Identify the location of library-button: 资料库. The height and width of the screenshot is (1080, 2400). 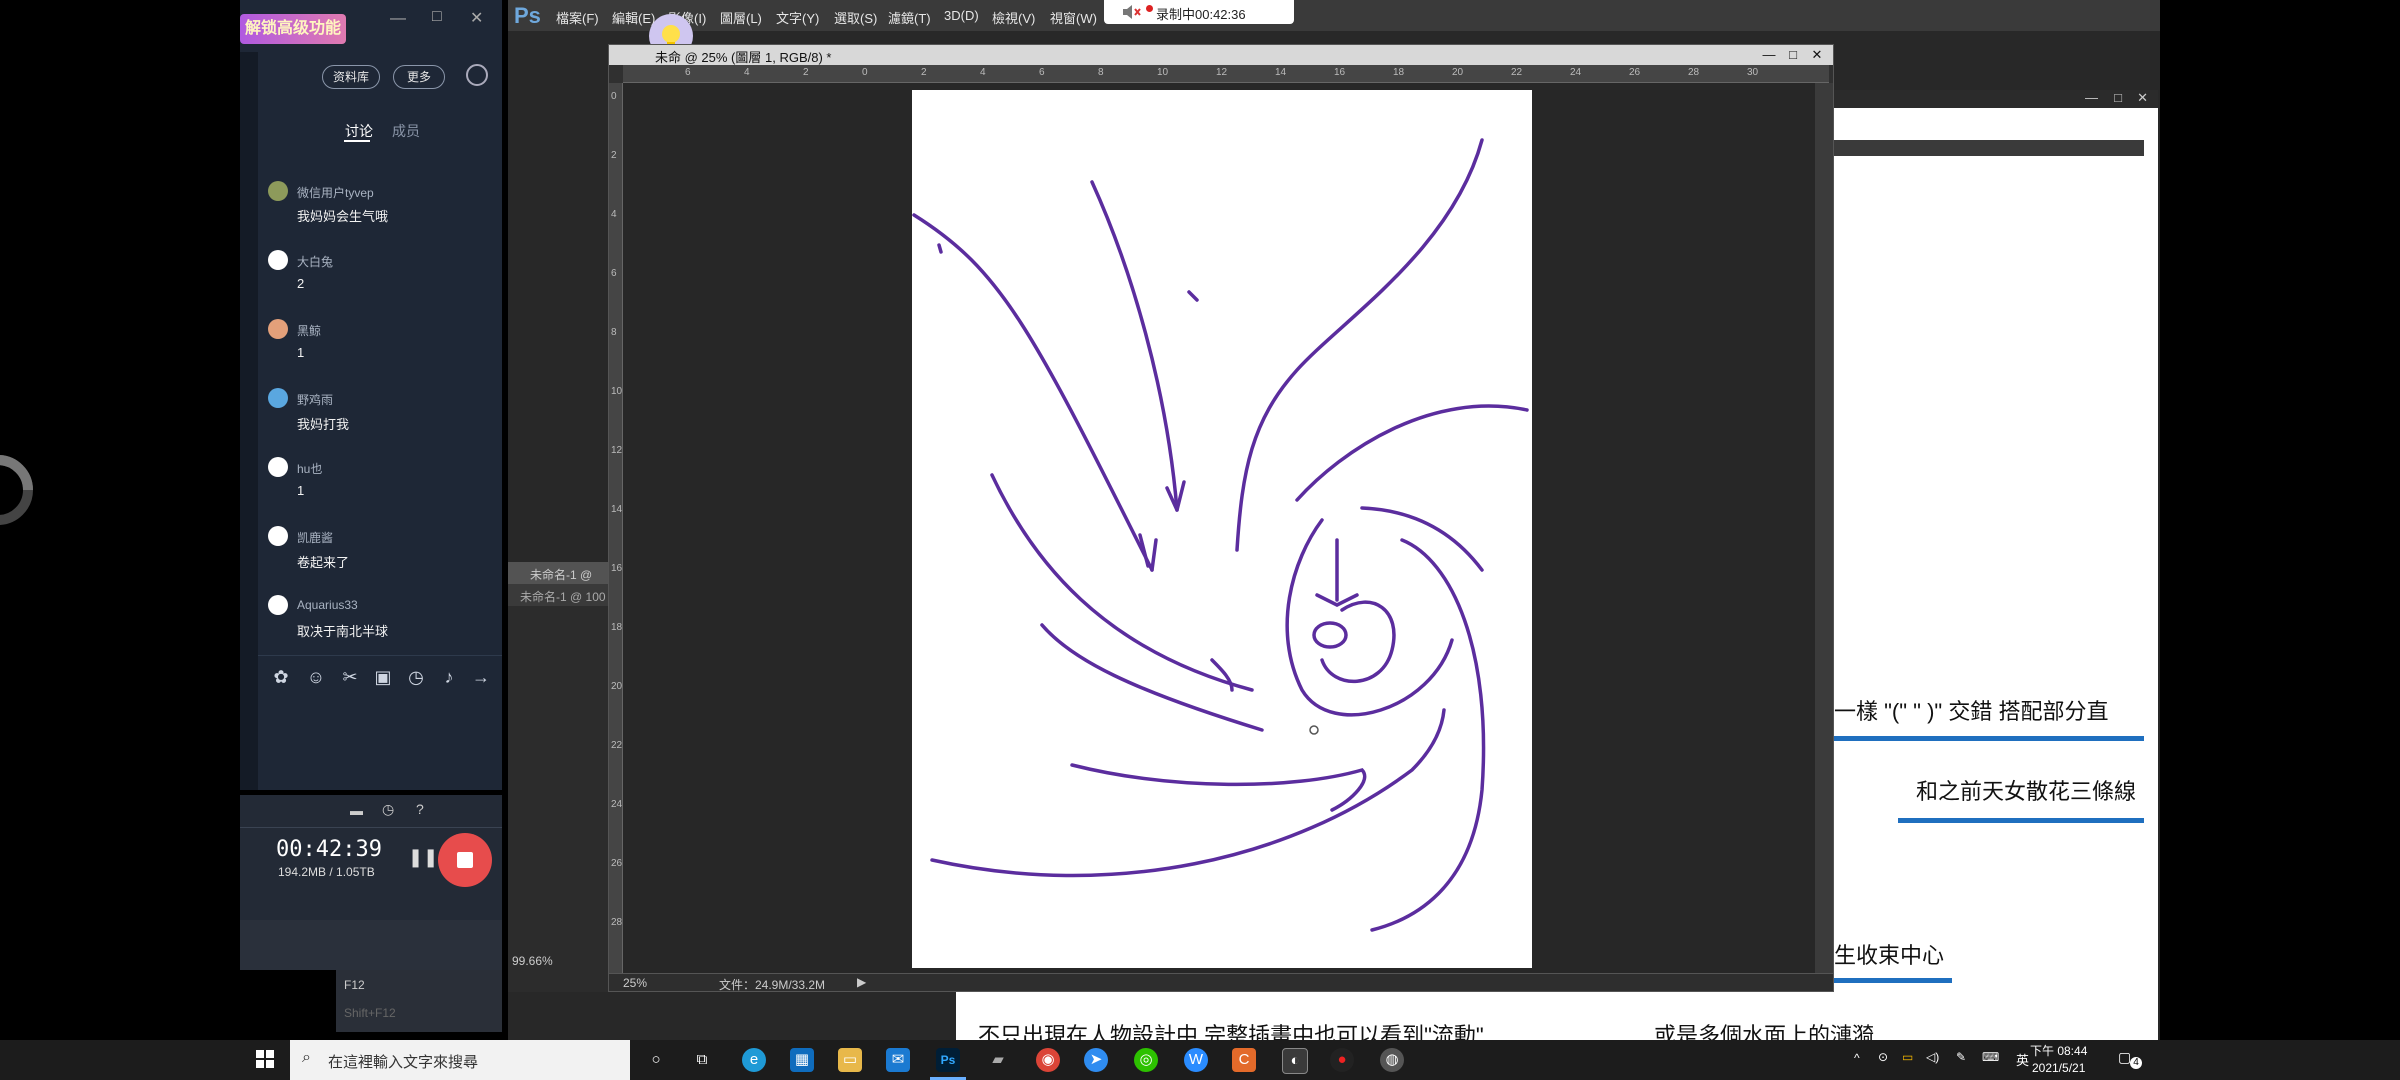
(351, 77).